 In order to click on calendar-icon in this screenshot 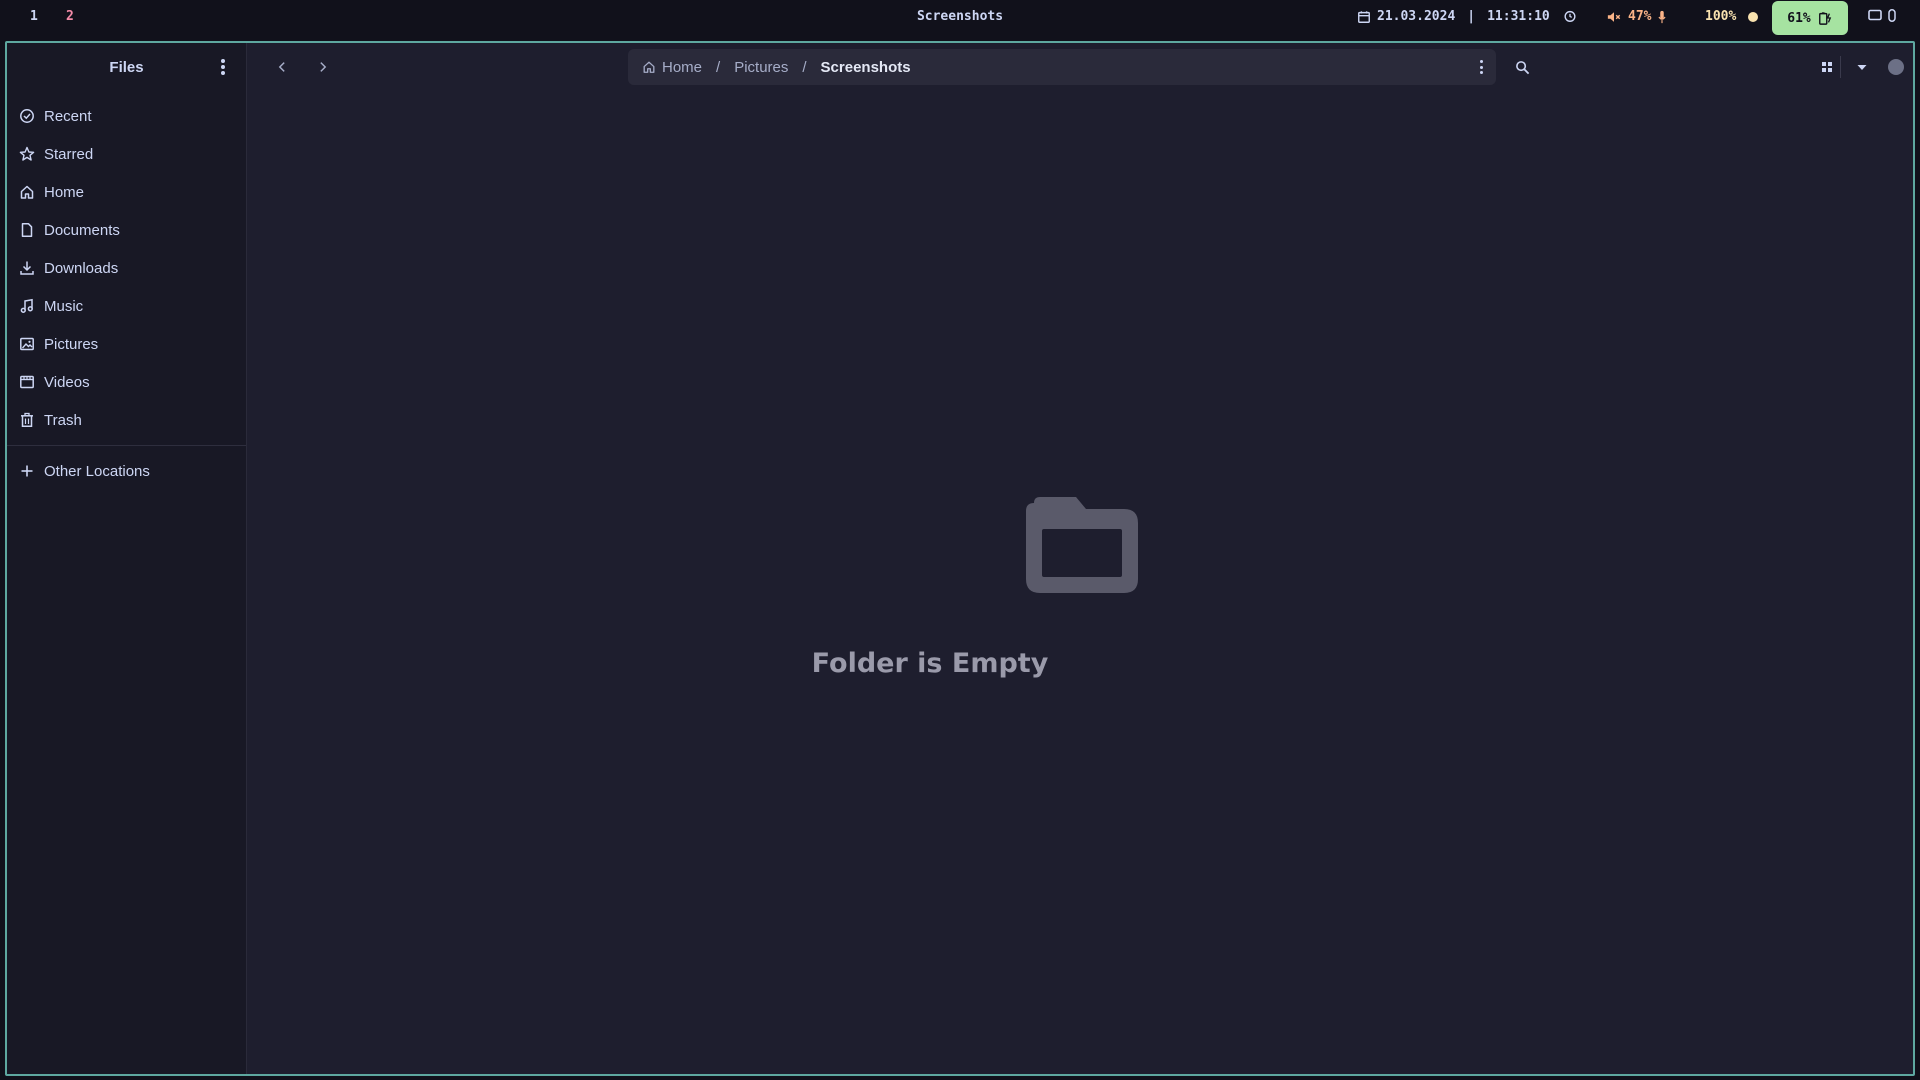, I will do `click(1364, 16)`.